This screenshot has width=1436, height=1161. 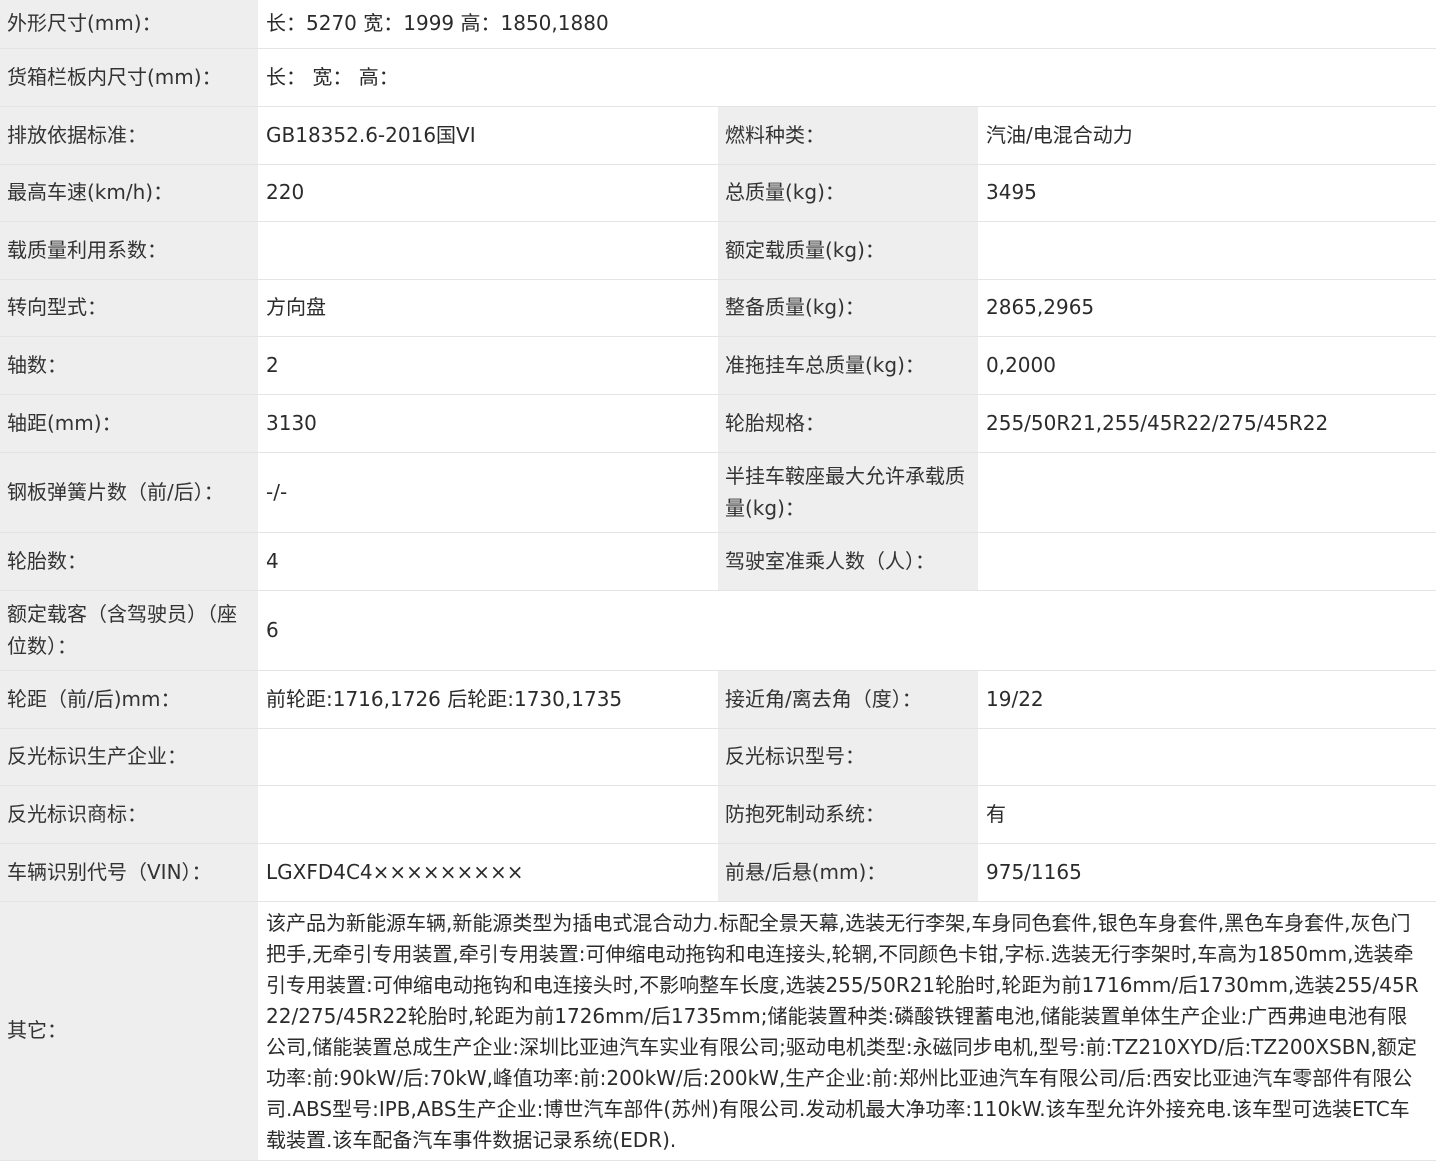 What do you see at coordinates (488, 365) in the screenshot?
I see `spec-value: 2` at bounding box center [488, 365].